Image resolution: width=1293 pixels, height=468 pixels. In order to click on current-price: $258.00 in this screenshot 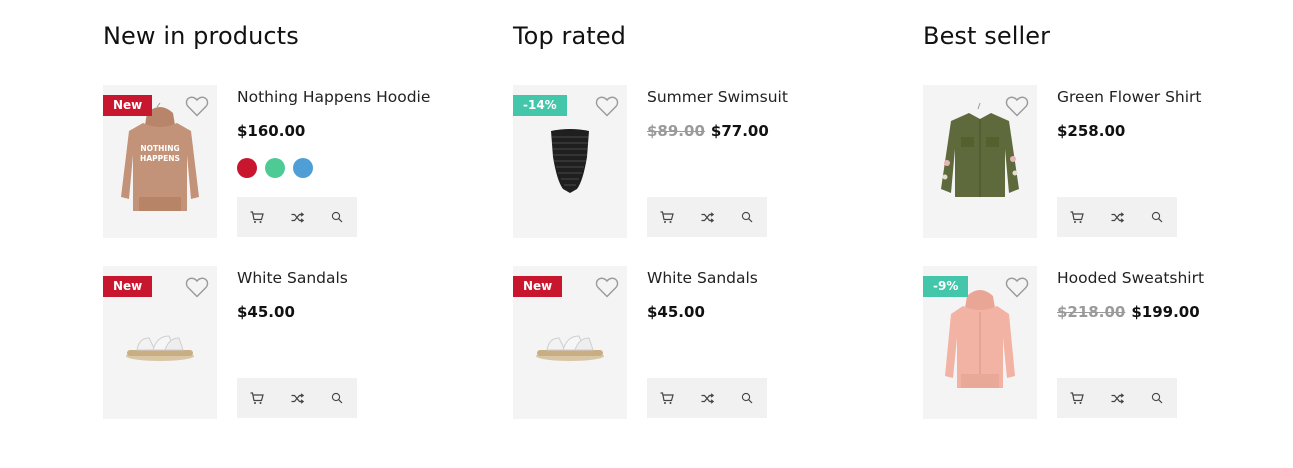, I will do `click(1091, 131)`.